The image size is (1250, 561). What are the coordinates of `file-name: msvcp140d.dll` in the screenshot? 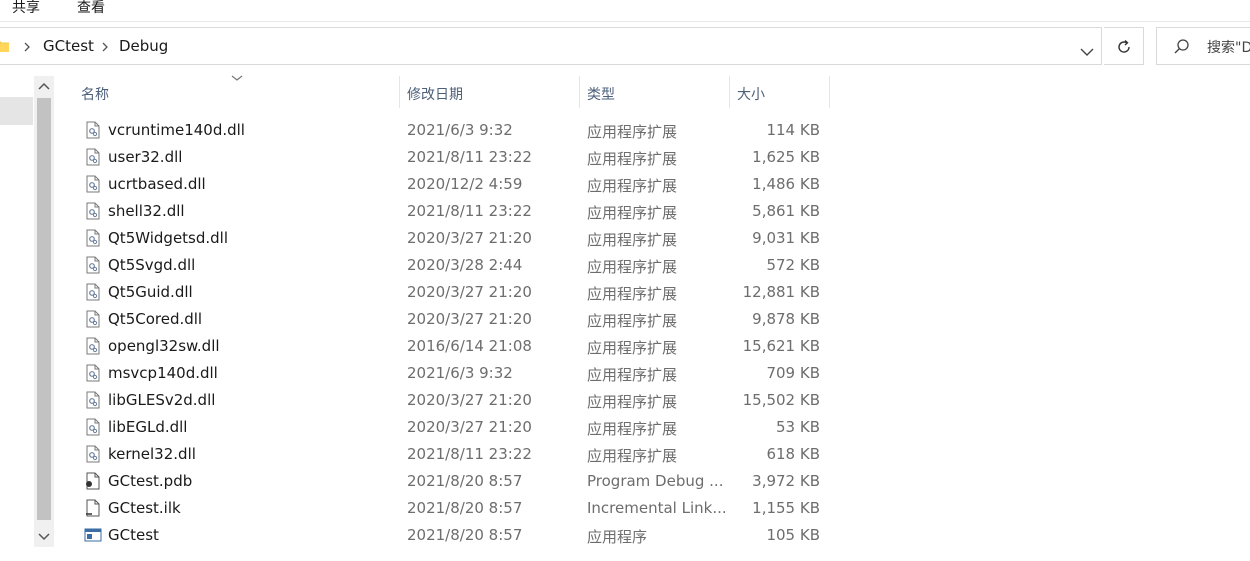 It's located at (163, 373).